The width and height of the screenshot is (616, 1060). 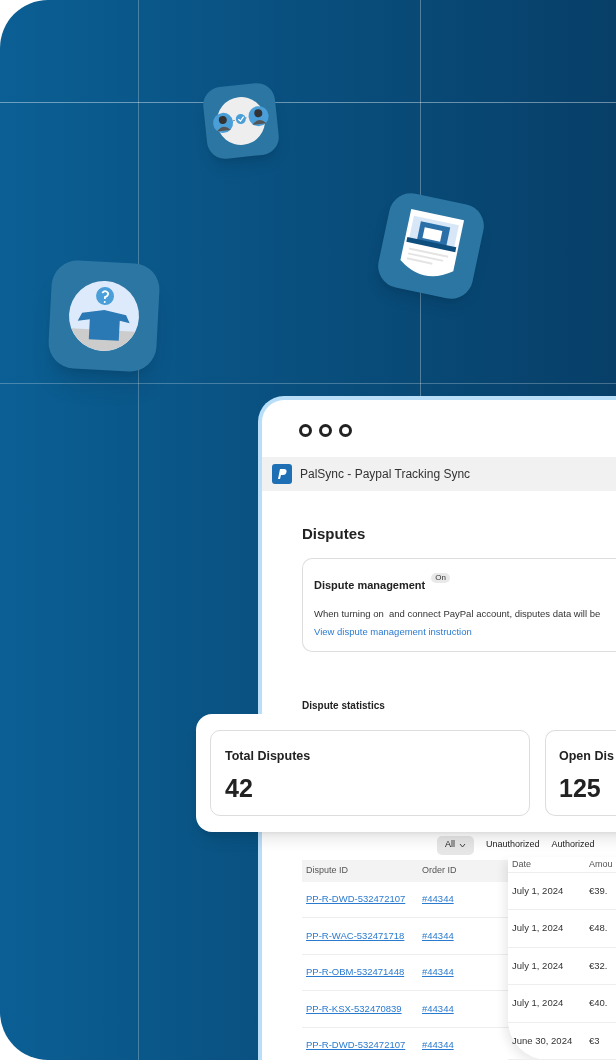 I want to click on column-header: Order ID, so click(x=439, y=870).